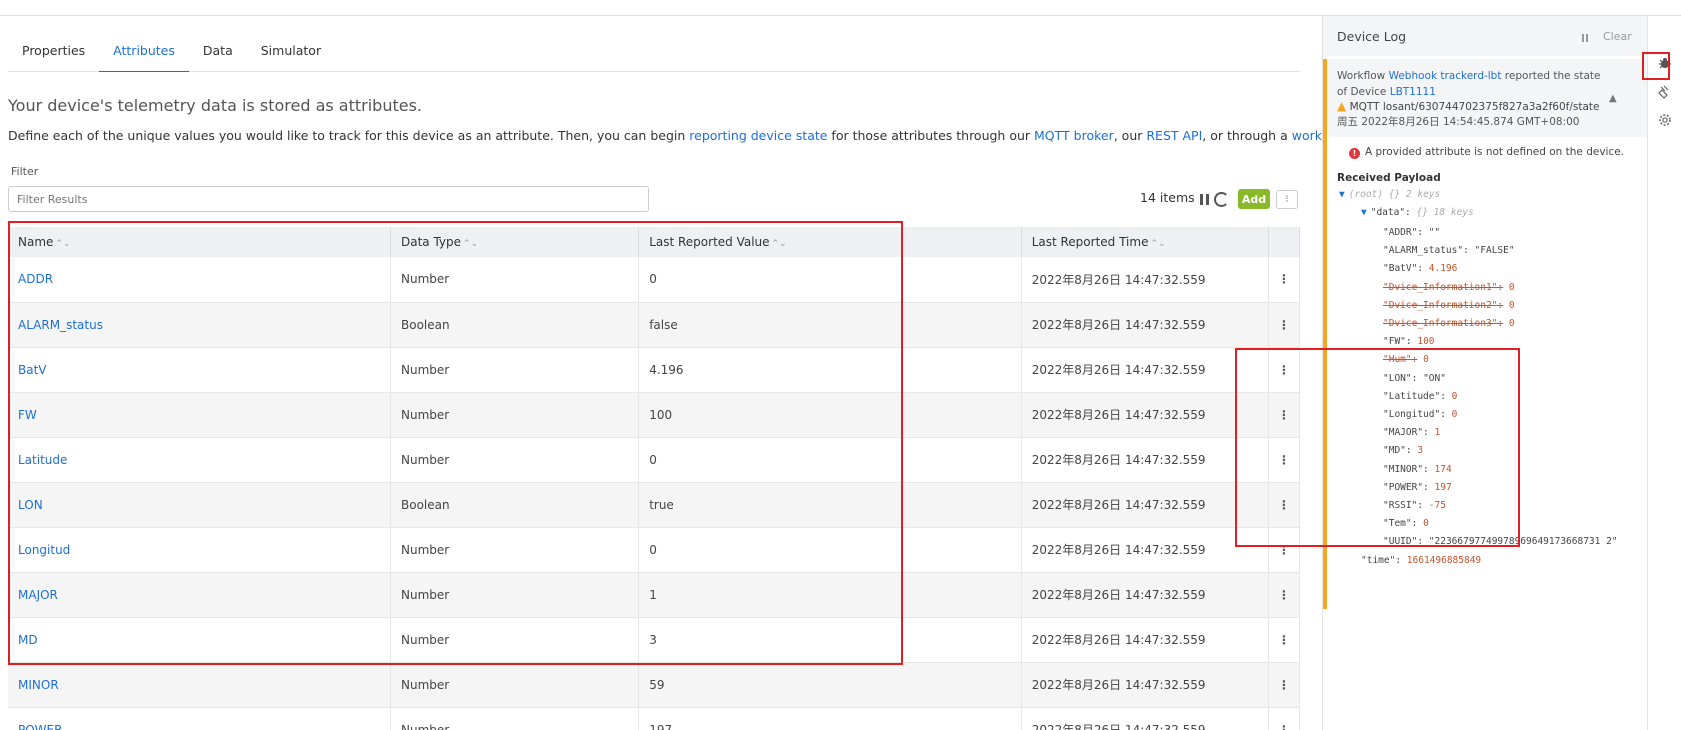 The width and height of the screenshot is (1681, 730). I want to click on attr-value-cell: 1, so click(830, 594).